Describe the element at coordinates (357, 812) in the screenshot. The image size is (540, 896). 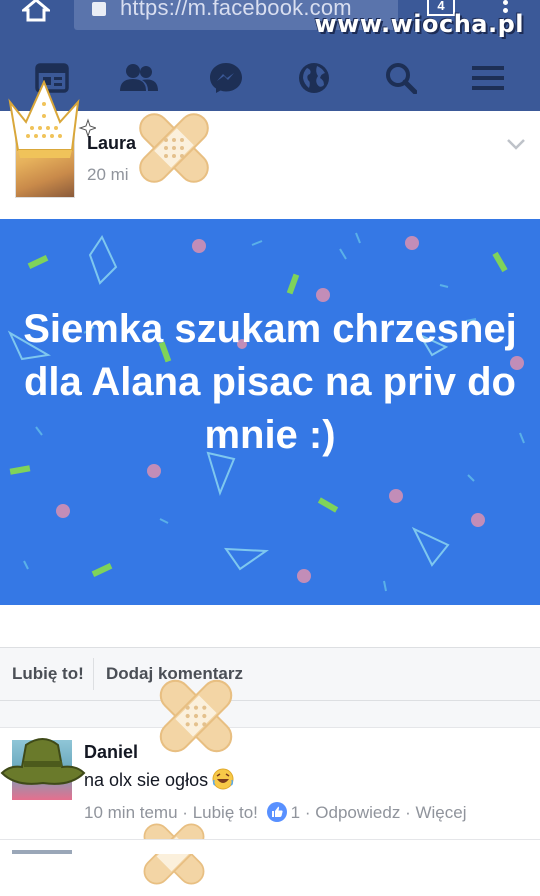
I see `reply-button: Odpowiedz` at that location.